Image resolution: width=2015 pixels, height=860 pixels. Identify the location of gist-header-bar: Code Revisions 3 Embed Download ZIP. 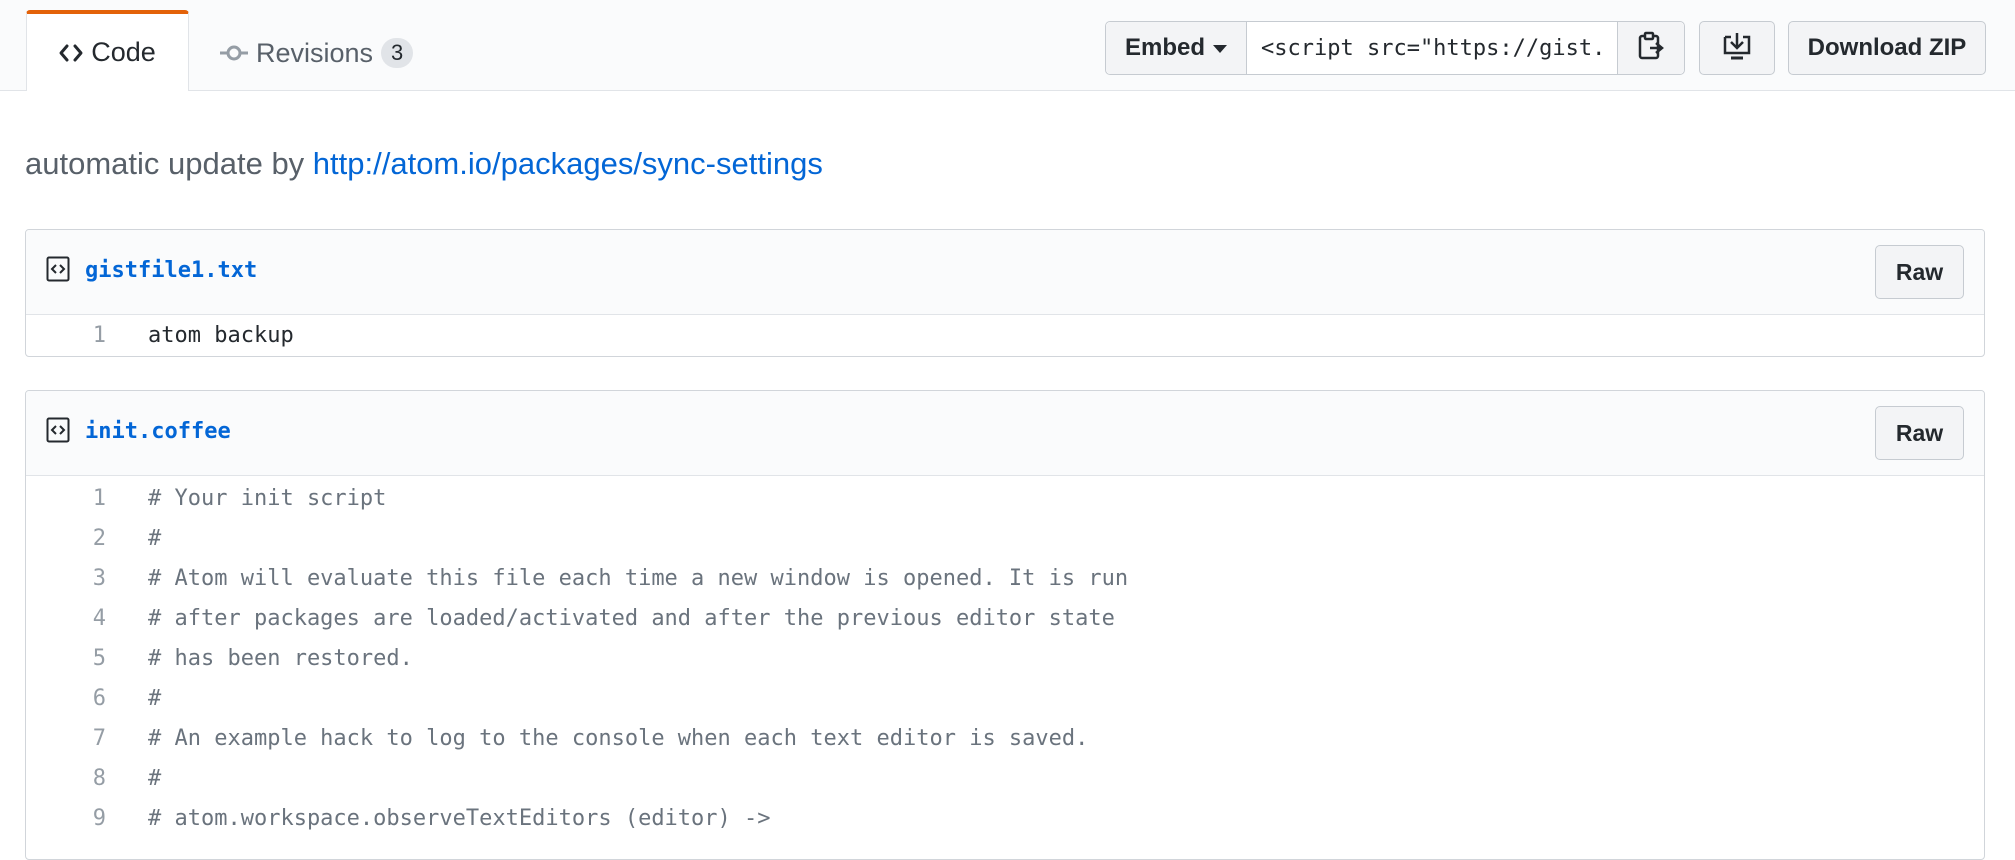
(1007, 45).